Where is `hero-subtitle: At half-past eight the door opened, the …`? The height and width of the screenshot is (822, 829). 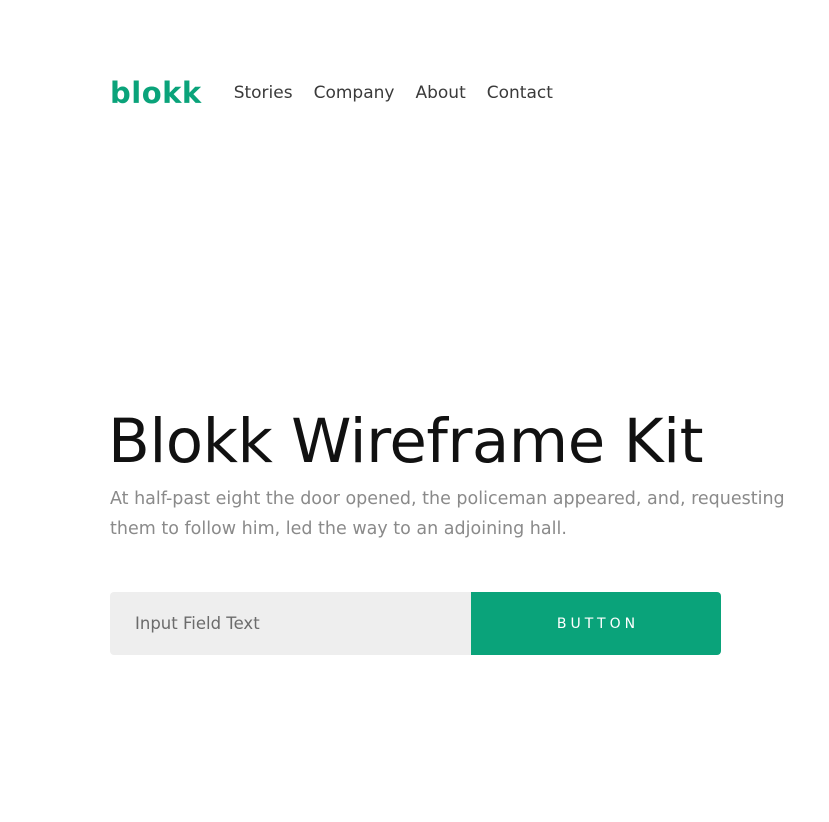 hero-subtitle: At half-past eight the door opened, the … is located at coordinates (447, 514).